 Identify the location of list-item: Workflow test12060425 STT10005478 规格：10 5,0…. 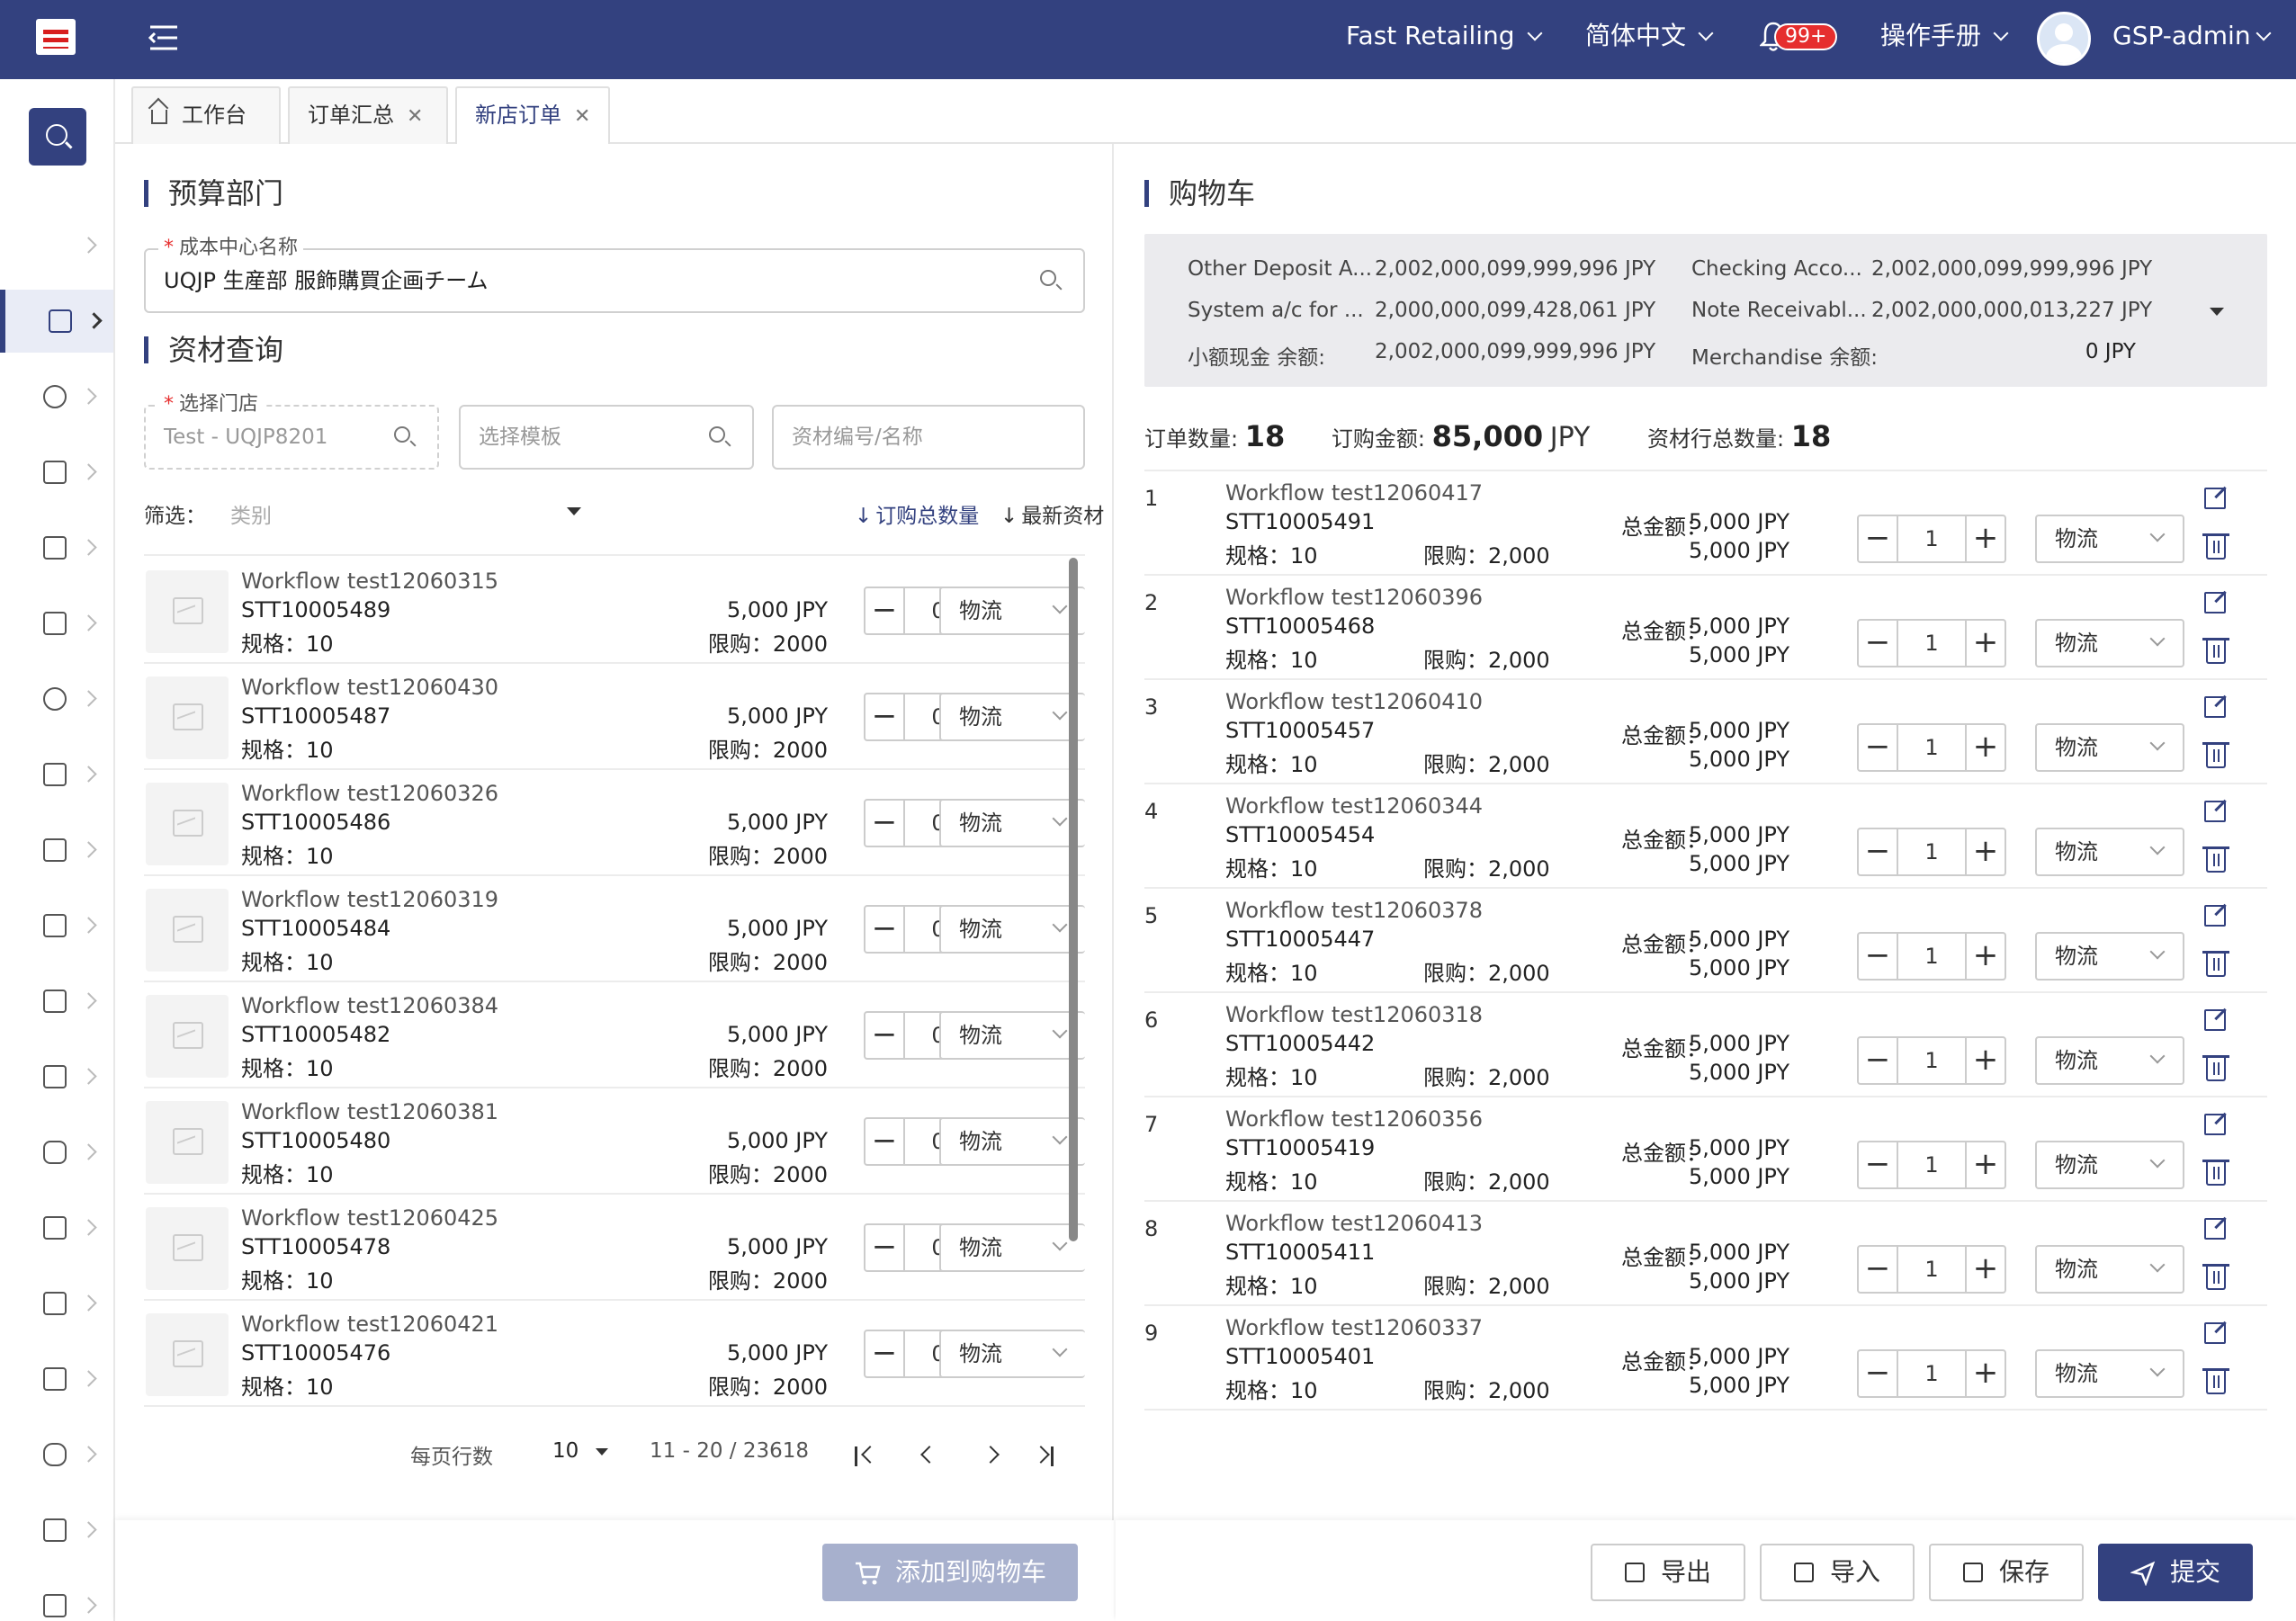
(614, 1248).